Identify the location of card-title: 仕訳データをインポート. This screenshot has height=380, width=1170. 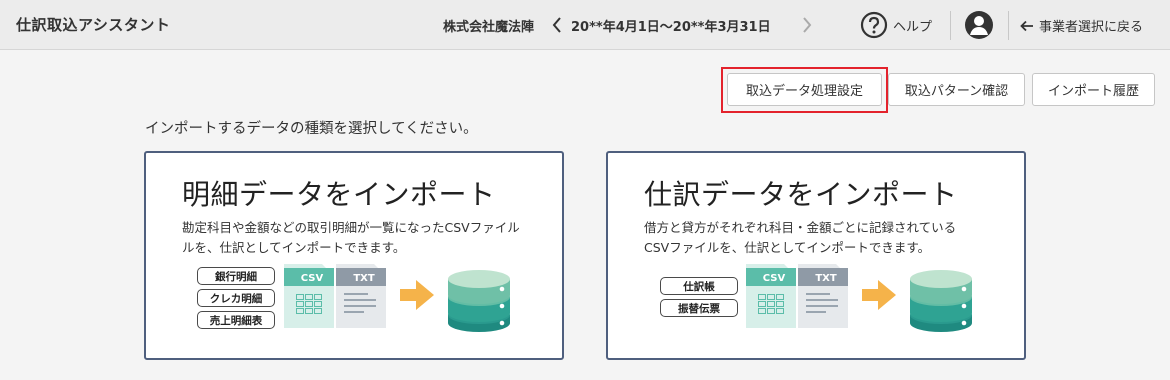
(801, 194).